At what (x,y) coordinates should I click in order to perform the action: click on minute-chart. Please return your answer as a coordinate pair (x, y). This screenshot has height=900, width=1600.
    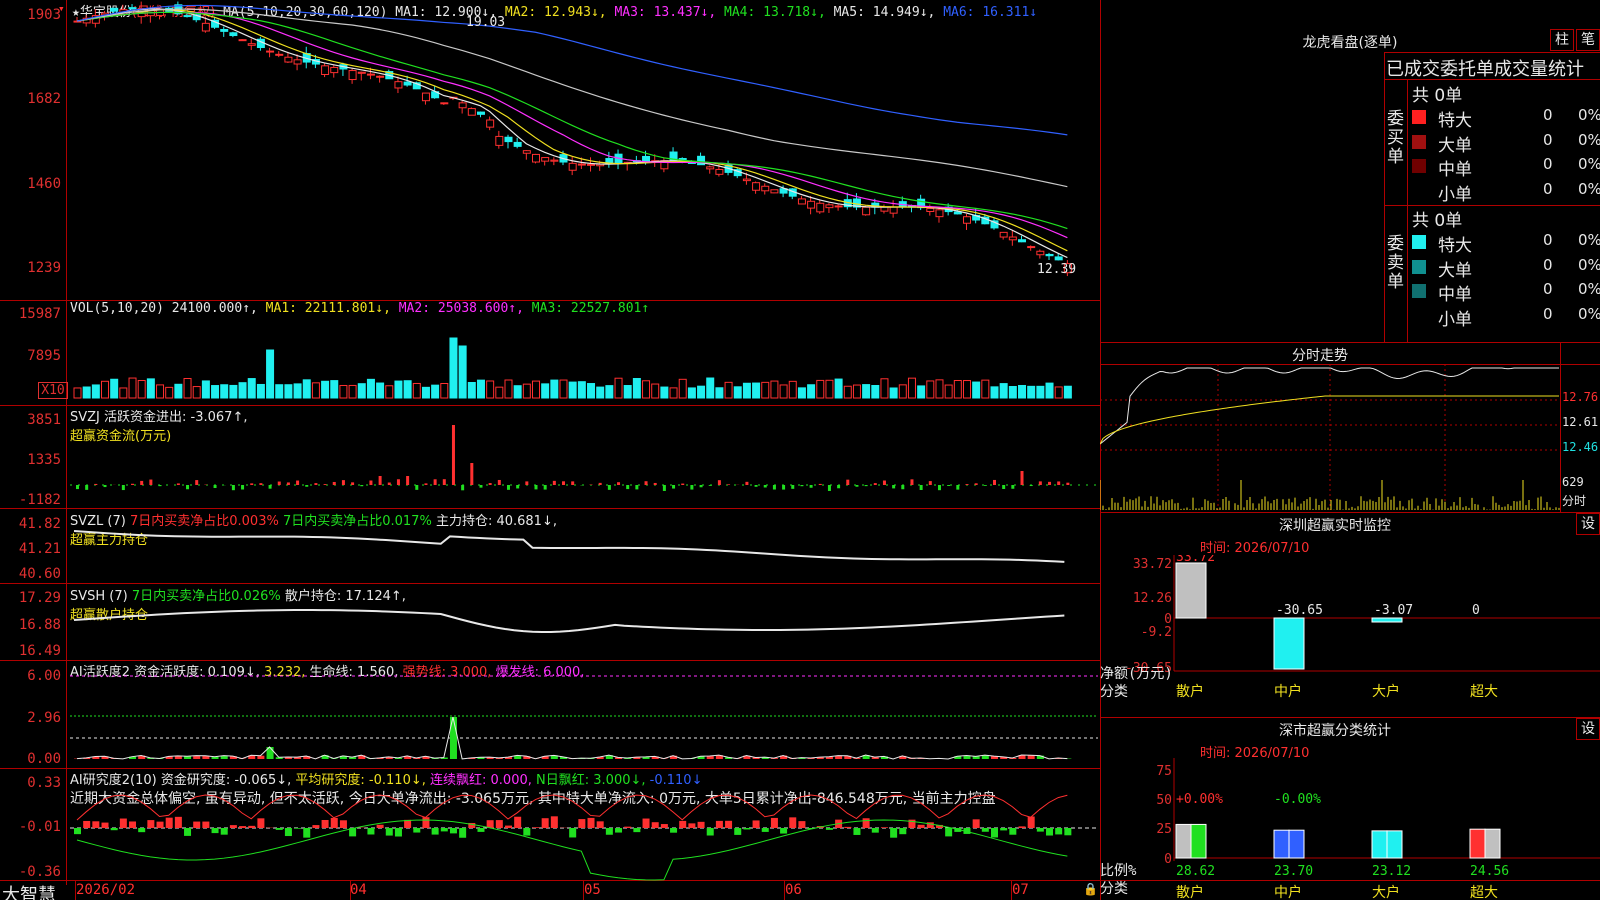
    Looking at the image, I should click on (1330, 437).